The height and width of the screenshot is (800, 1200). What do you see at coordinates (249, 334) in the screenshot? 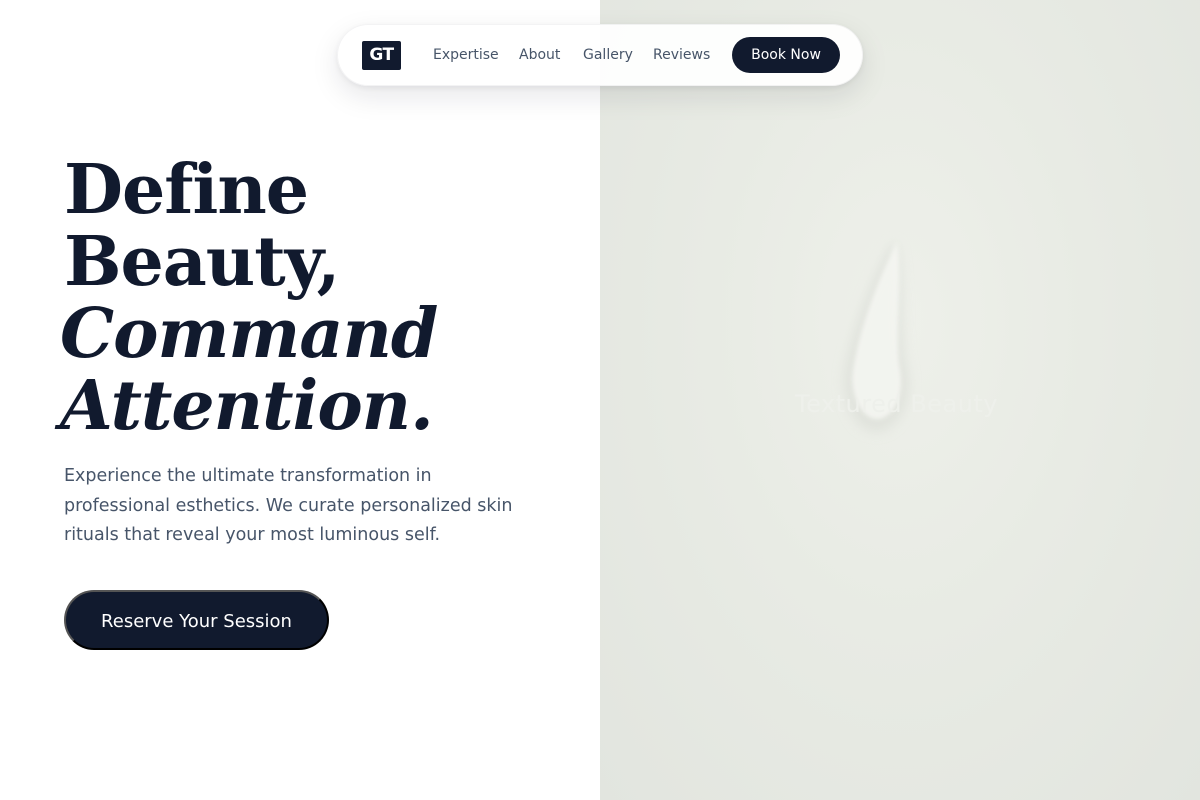
I see `headline-line-3: Command` at bounding box center [249, 334].